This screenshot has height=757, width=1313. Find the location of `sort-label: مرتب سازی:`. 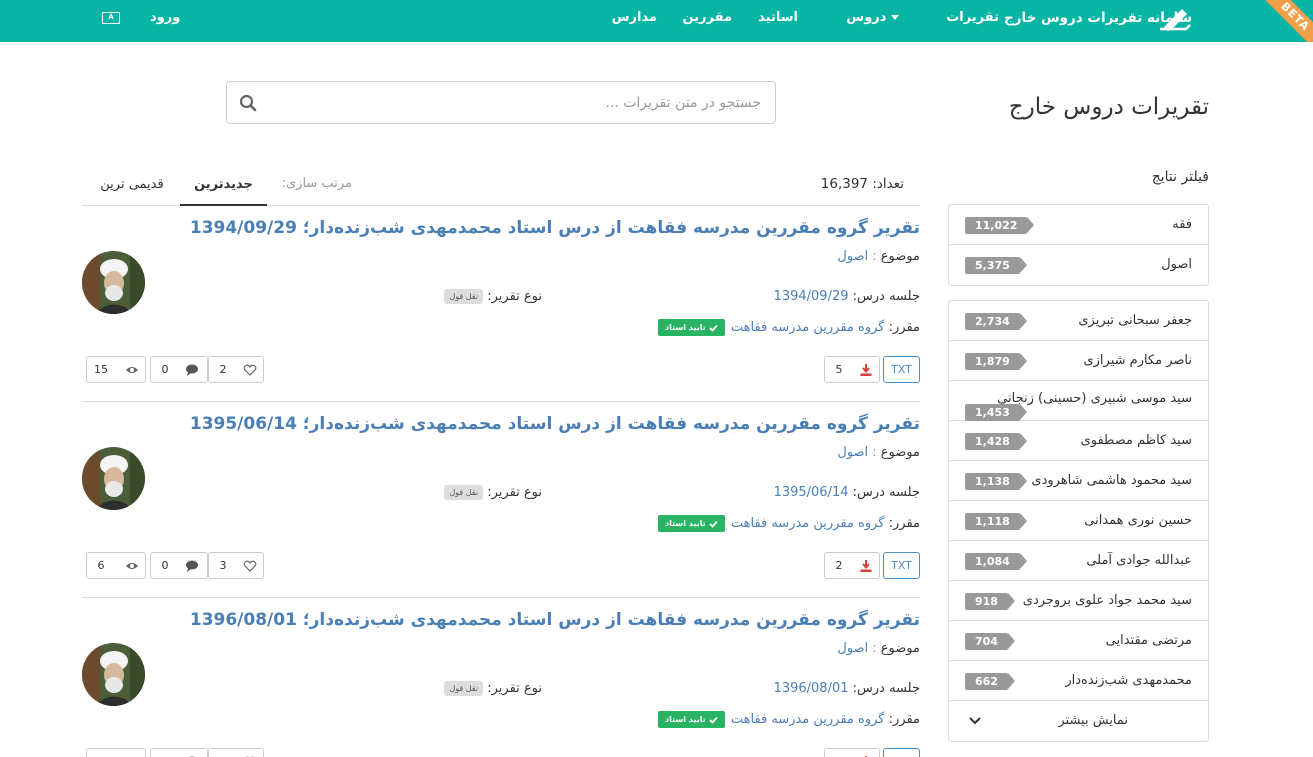

sort-label: مرتب سازی: is located at coordinates (316, 183).